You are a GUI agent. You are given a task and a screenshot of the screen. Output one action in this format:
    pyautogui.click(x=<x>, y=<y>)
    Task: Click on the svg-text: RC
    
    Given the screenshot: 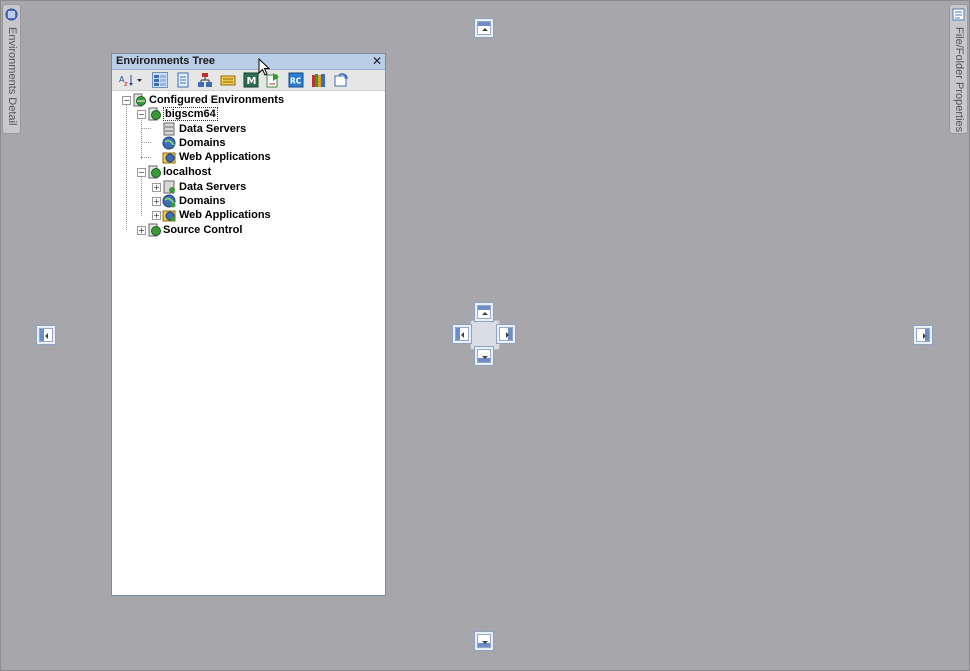 What is the action you would take?
    pyautogui.click(x=296, y=81)
    